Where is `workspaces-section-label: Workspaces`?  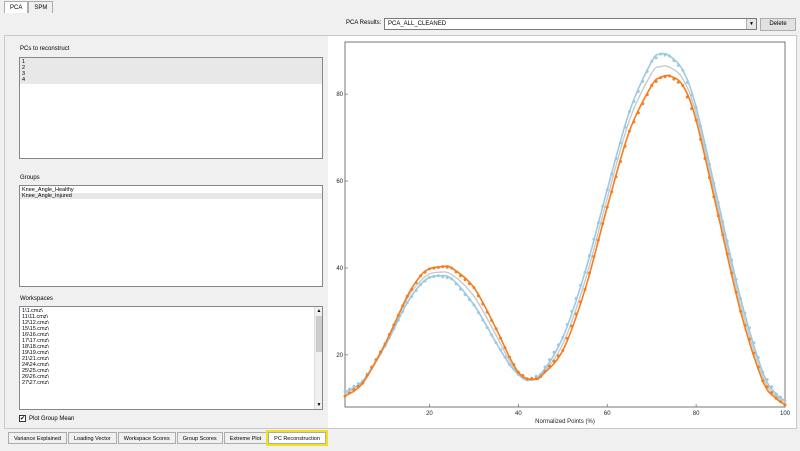
workspaces-section-label: Workspaces is located at coordinates (36, 299).